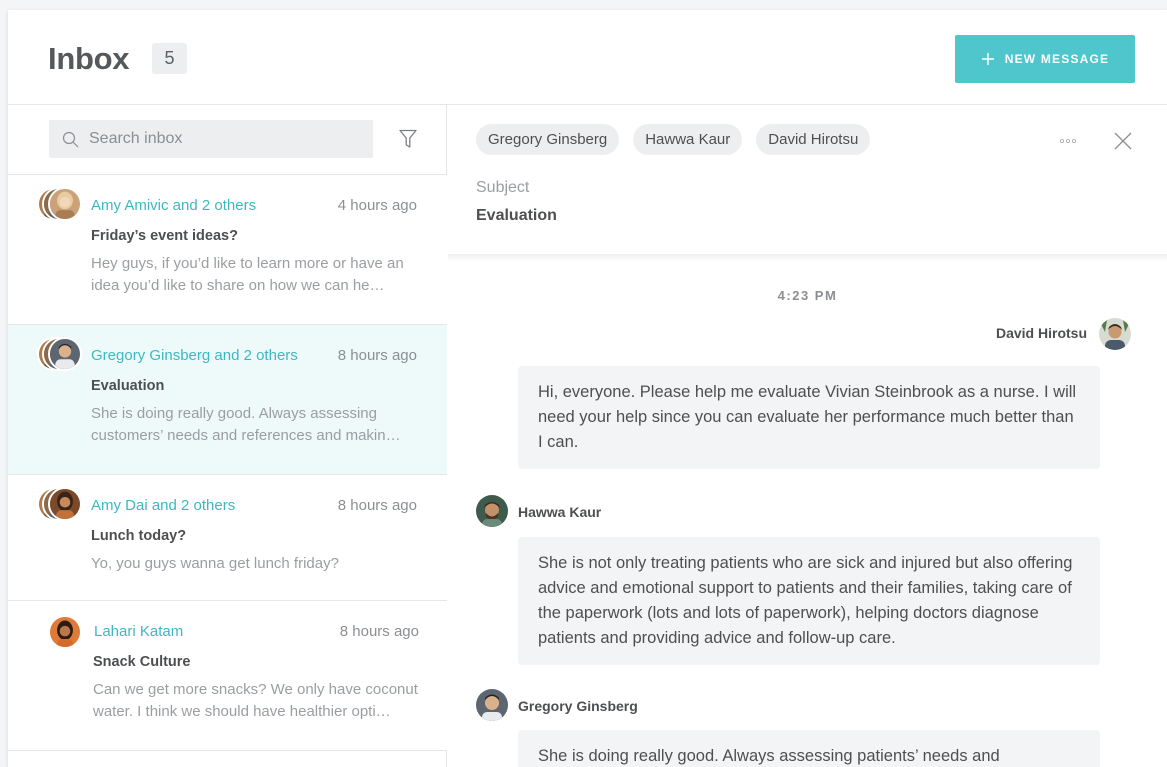 Image resolution: width=1167 pixels, height=767 pixels. I want to click on message-author: Gregory Ginsberg, so click(578, 706).